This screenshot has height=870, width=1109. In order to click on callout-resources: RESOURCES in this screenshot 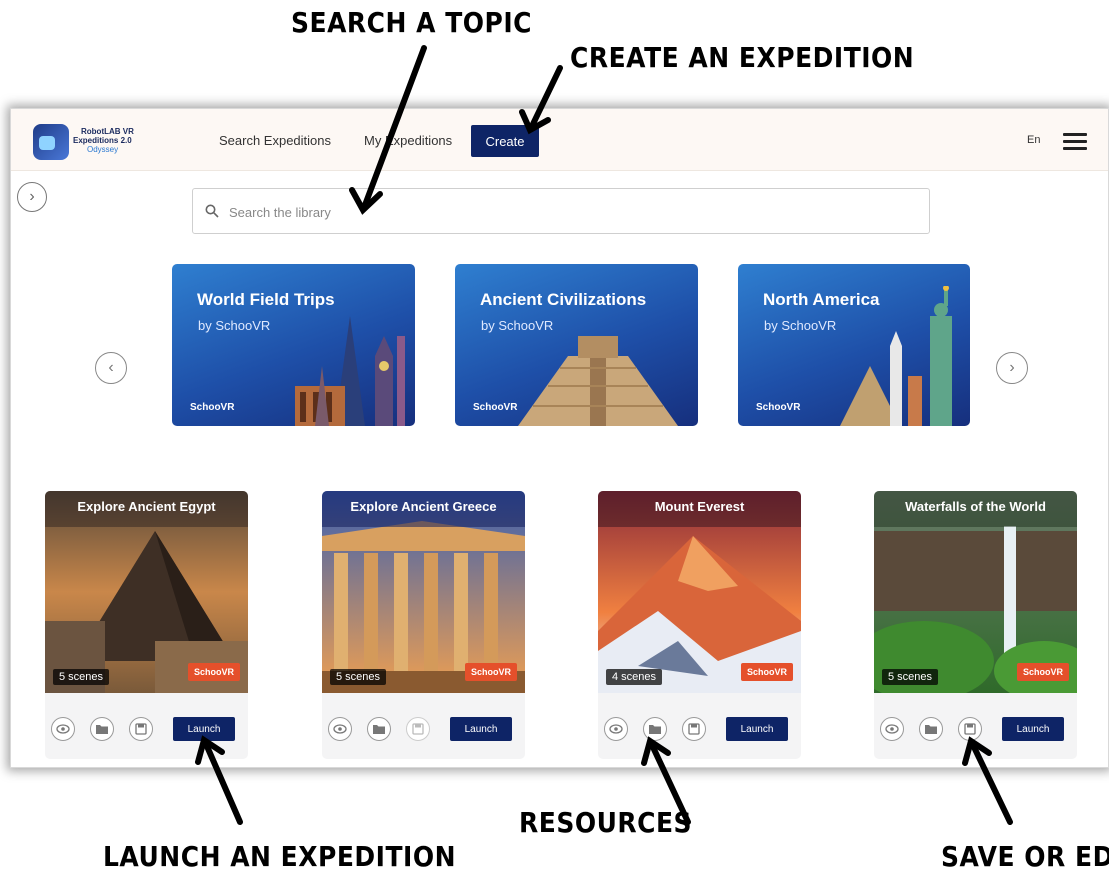, I will do `click(606, 822)`.